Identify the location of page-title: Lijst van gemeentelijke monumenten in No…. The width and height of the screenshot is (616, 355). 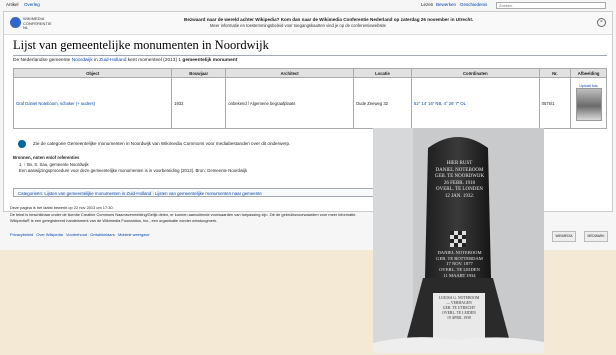
(141, 45).